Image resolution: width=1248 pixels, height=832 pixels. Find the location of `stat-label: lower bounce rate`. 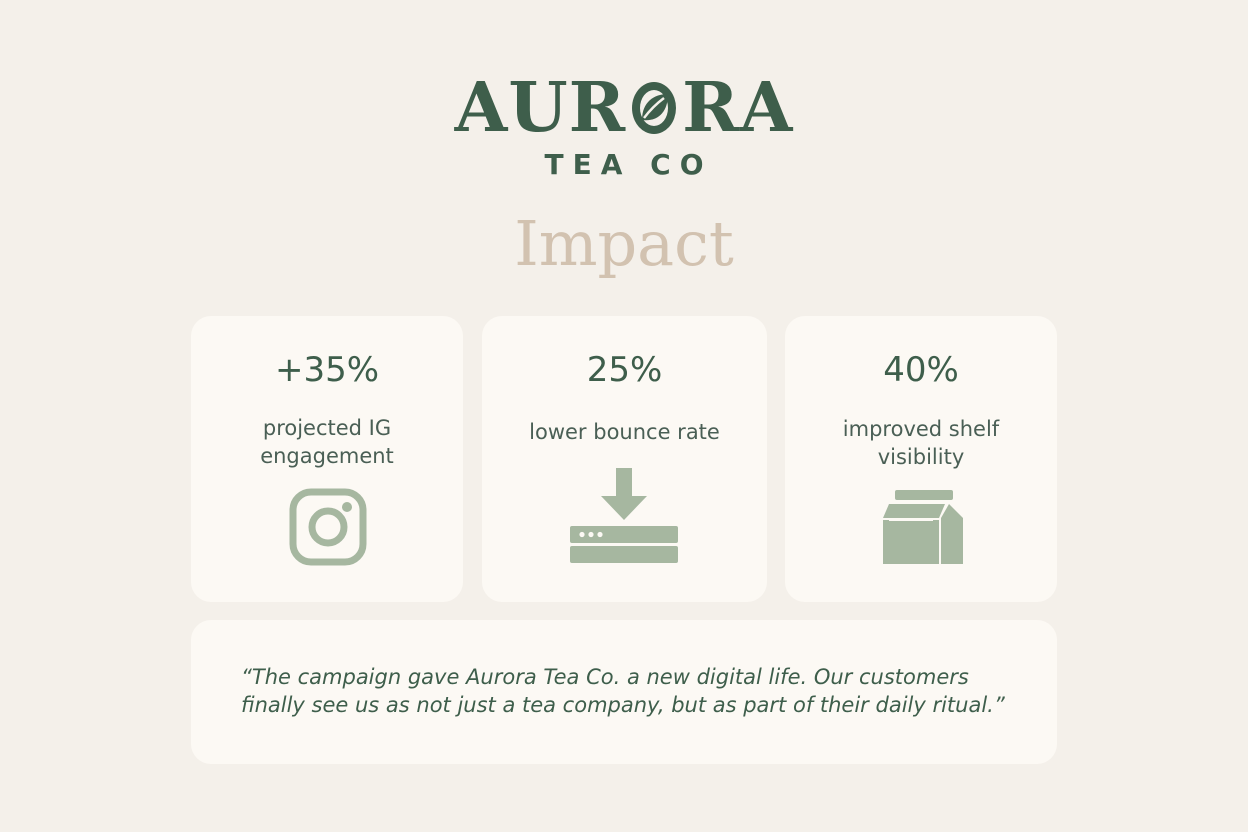

stat-label: lower bounce rate is located at coordinates (624, 432).